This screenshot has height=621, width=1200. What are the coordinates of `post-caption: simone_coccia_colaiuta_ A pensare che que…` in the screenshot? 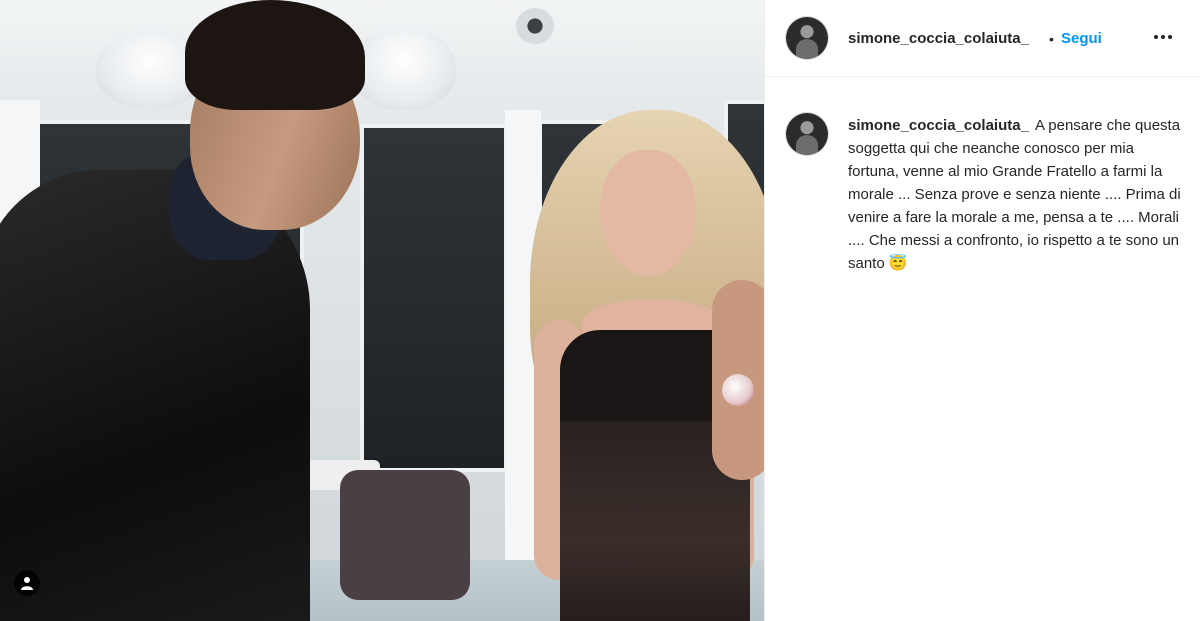 It's located at (1018, 194).